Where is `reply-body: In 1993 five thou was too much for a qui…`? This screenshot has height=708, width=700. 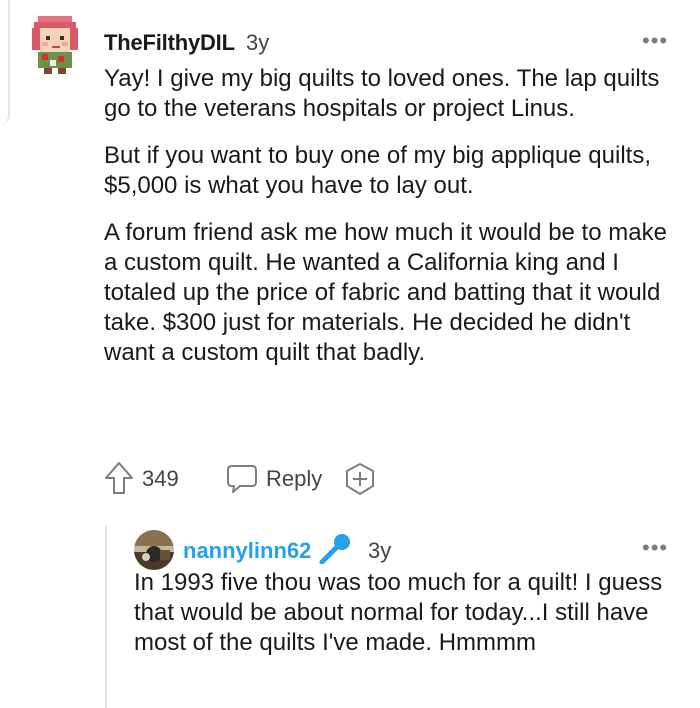 reply-body: In 1993 five thou was too much for a qui… is located at coordinates (406, 613).